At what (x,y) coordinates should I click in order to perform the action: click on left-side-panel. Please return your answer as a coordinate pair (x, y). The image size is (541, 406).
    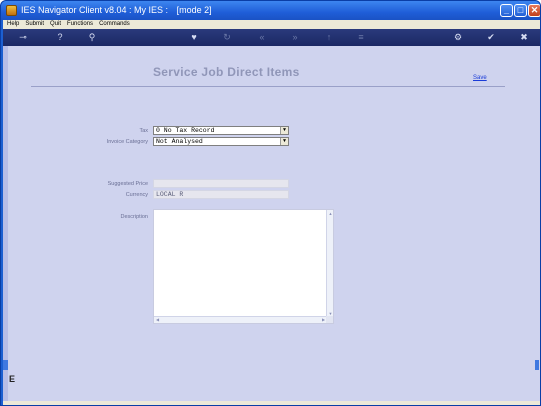
    Looking at the image, I should click on (5, 223).